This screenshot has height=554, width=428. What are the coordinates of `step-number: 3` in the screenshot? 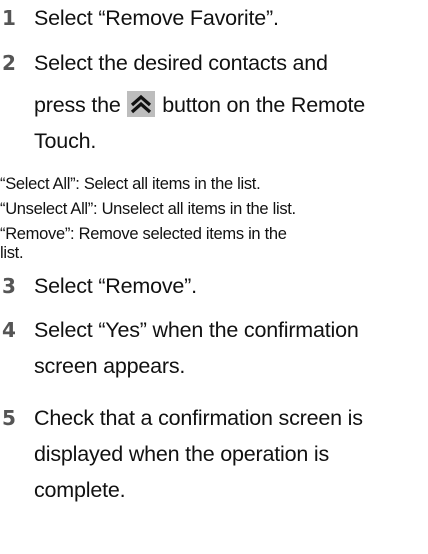 It's located at (9, 286).